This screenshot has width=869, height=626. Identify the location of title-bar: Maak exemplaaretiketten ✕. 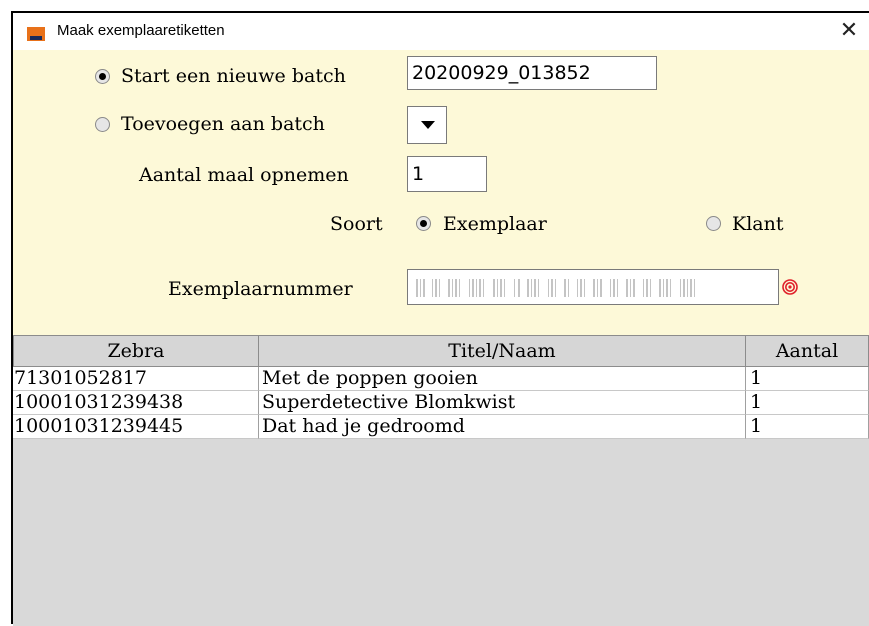
(441, 31).